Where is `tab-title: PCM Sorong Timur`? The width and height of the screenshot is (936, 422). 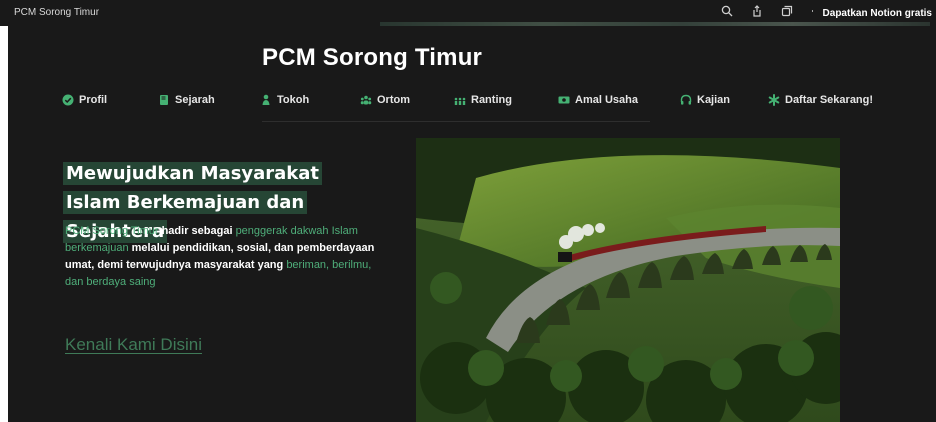
tab-title: PCM Sorong Timur is located at coordinates (57, 12).